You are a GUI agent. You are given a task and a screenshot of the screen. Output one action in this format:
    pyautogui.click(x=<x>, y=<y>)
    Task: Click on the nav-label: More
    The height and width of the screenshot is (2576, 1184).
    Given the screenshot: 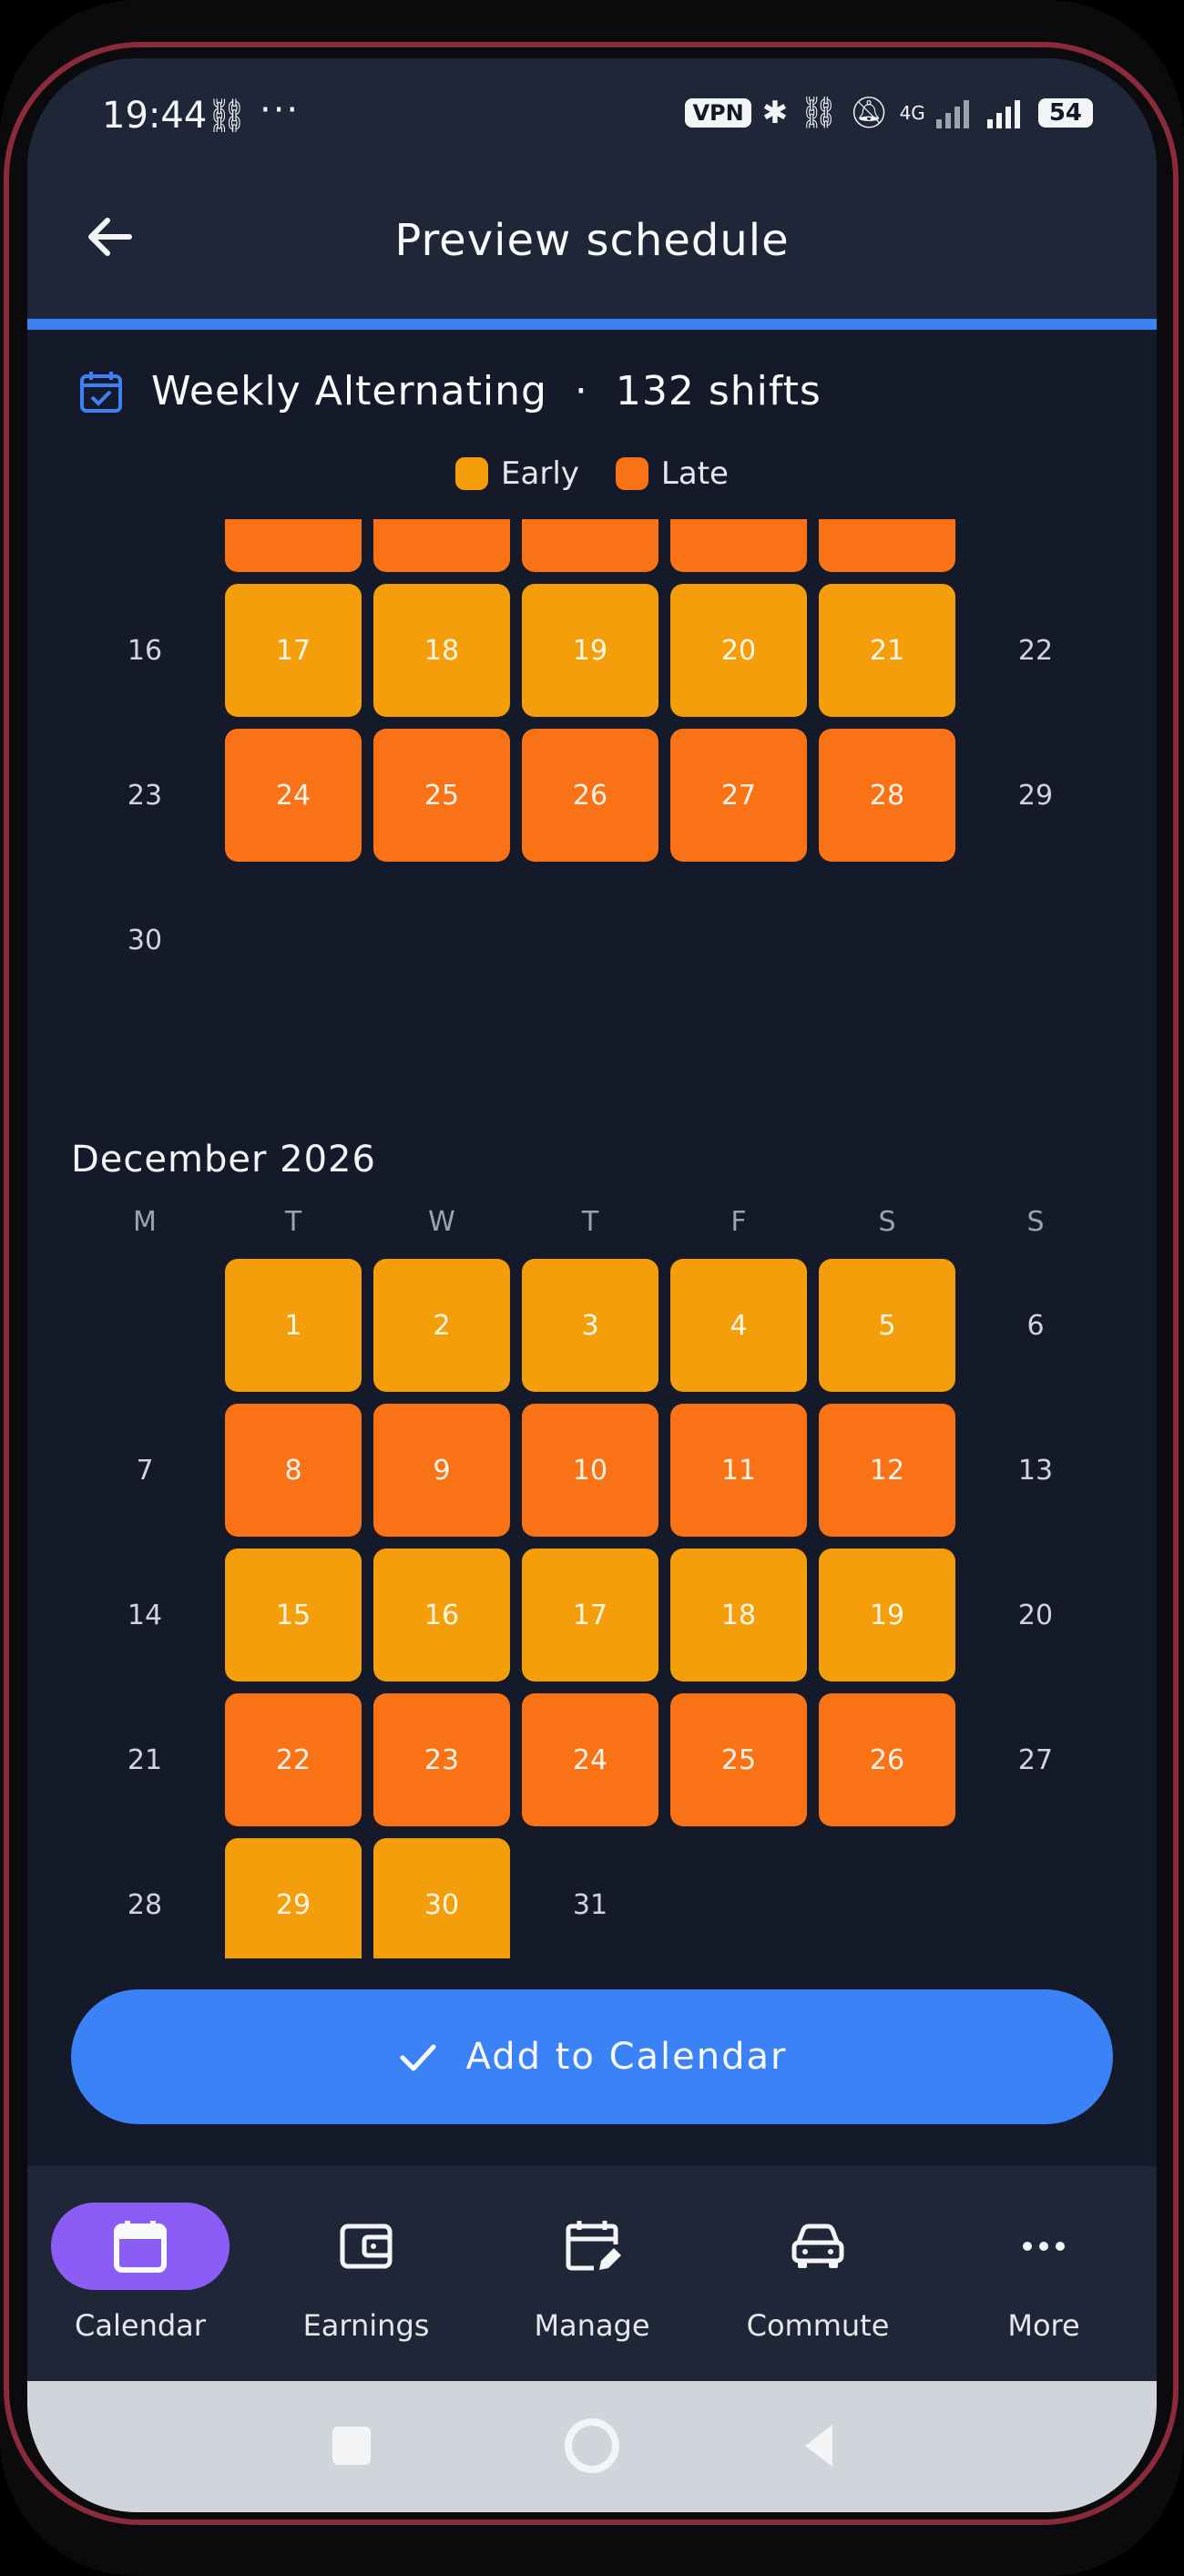 What is the action you would take?
    pyautogui.click(x=1043, y=2326)
    